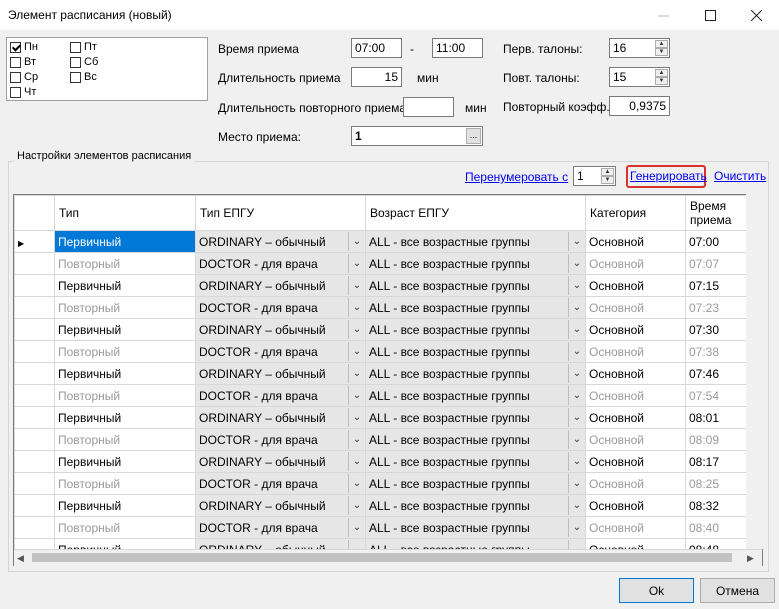 This screenshot has height=609, width=779. Describe the element at coordinates (720, 241) in the screenshot. I see `cell-time: 07:00` at that location.